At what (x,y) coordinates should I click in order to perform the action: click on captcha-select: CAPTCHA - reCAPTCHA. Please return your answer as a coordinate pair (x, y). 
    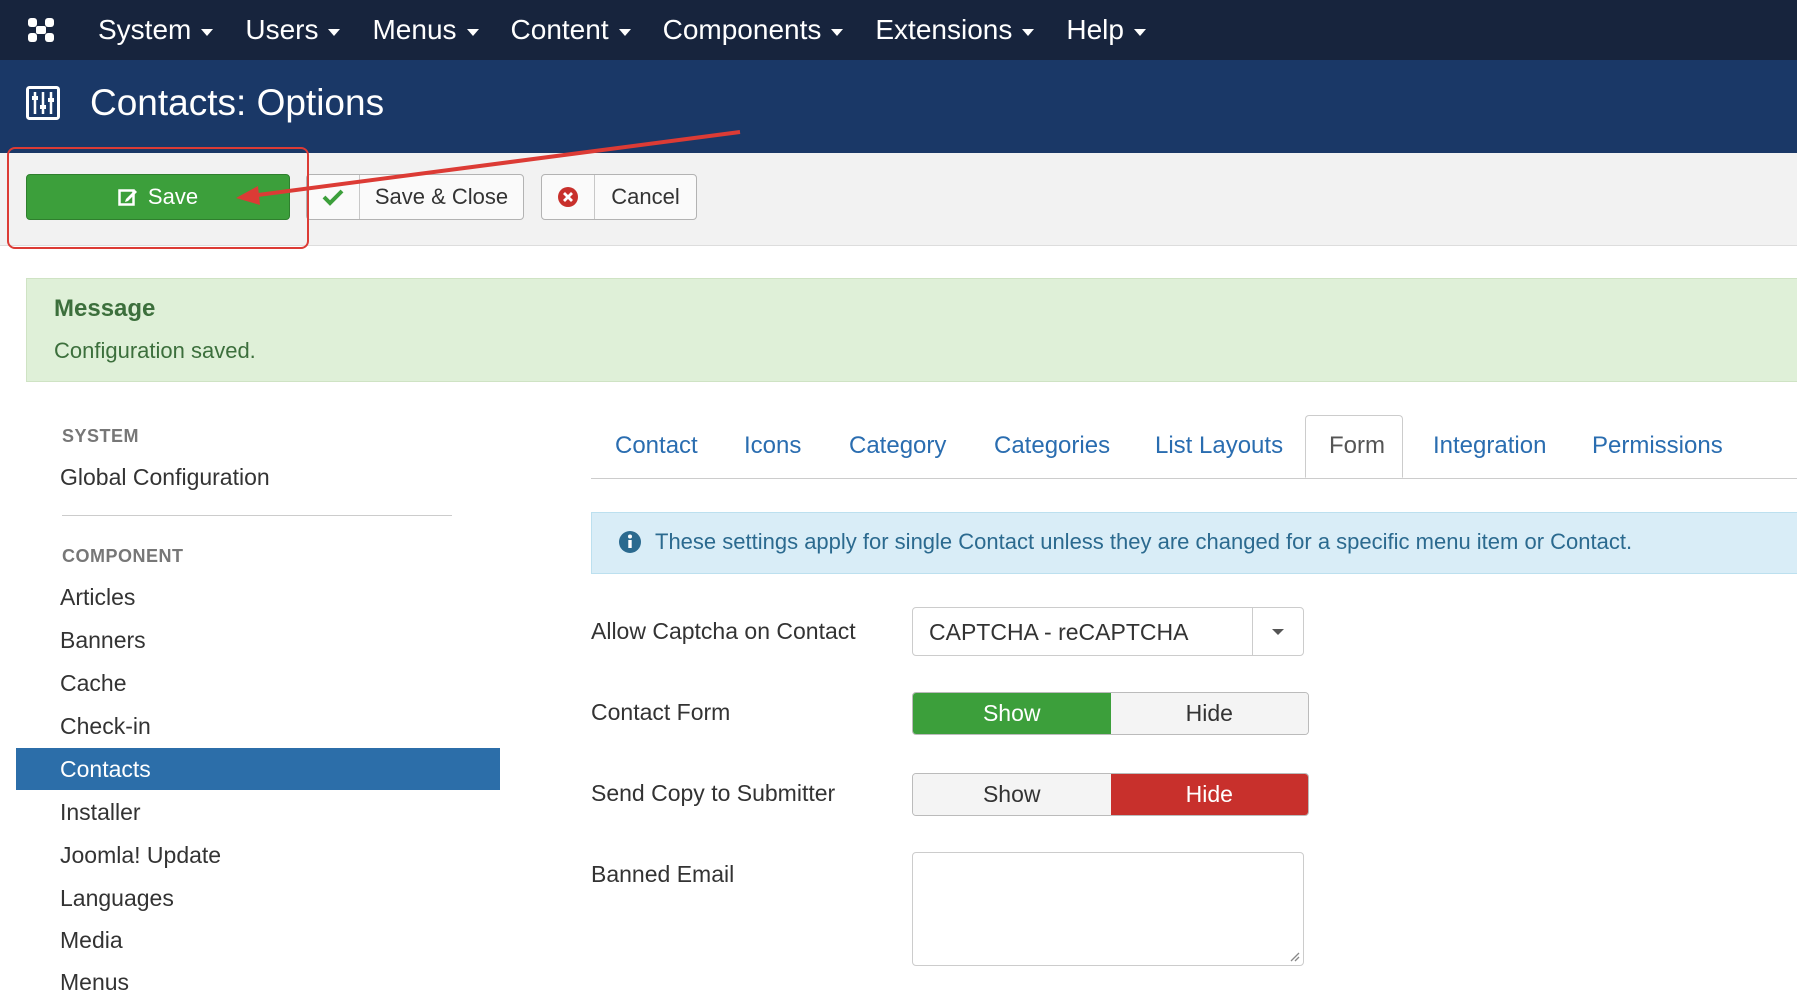
    Looking at the image, I should click on (1108, 631).